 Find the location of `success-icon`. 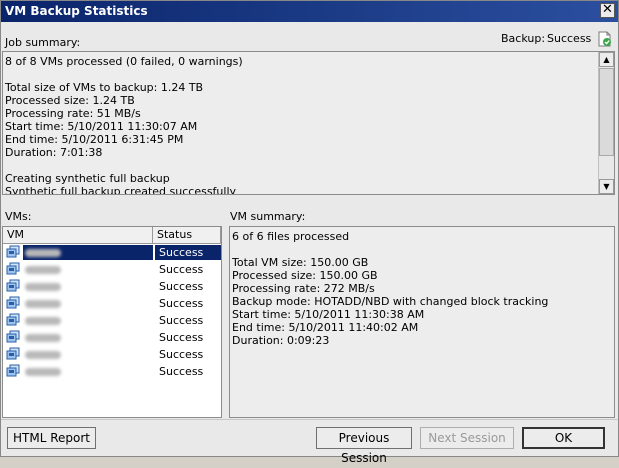

success-icon is located at coordinates (605, 39).